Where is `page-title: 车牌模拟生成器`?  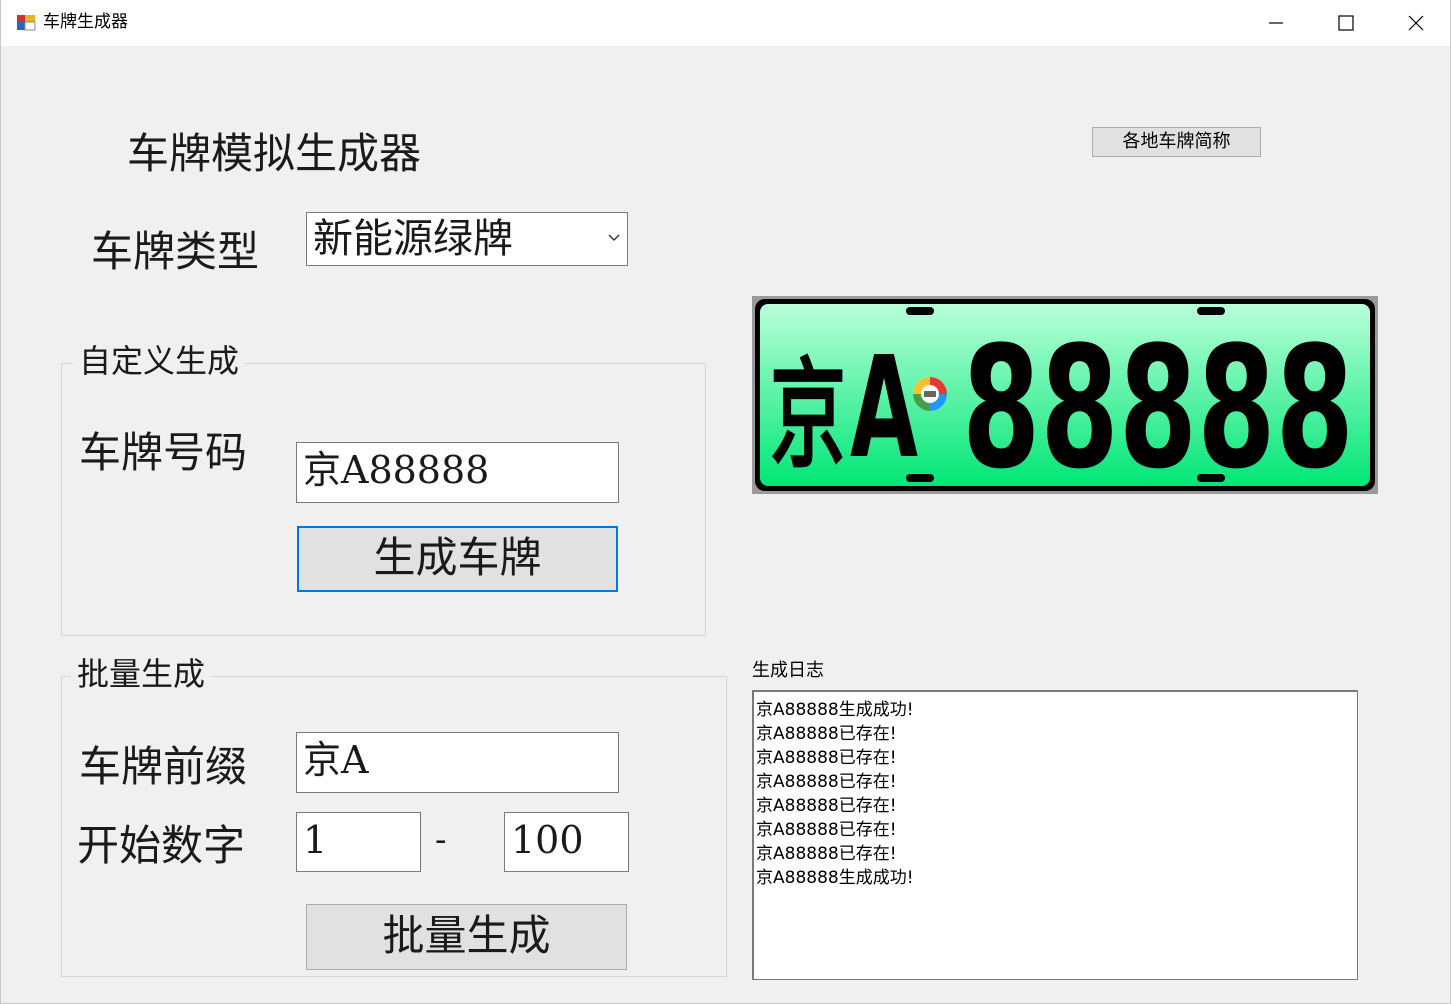 page-title: 车牌模拟生成器 is located at coordinates (274, 153).